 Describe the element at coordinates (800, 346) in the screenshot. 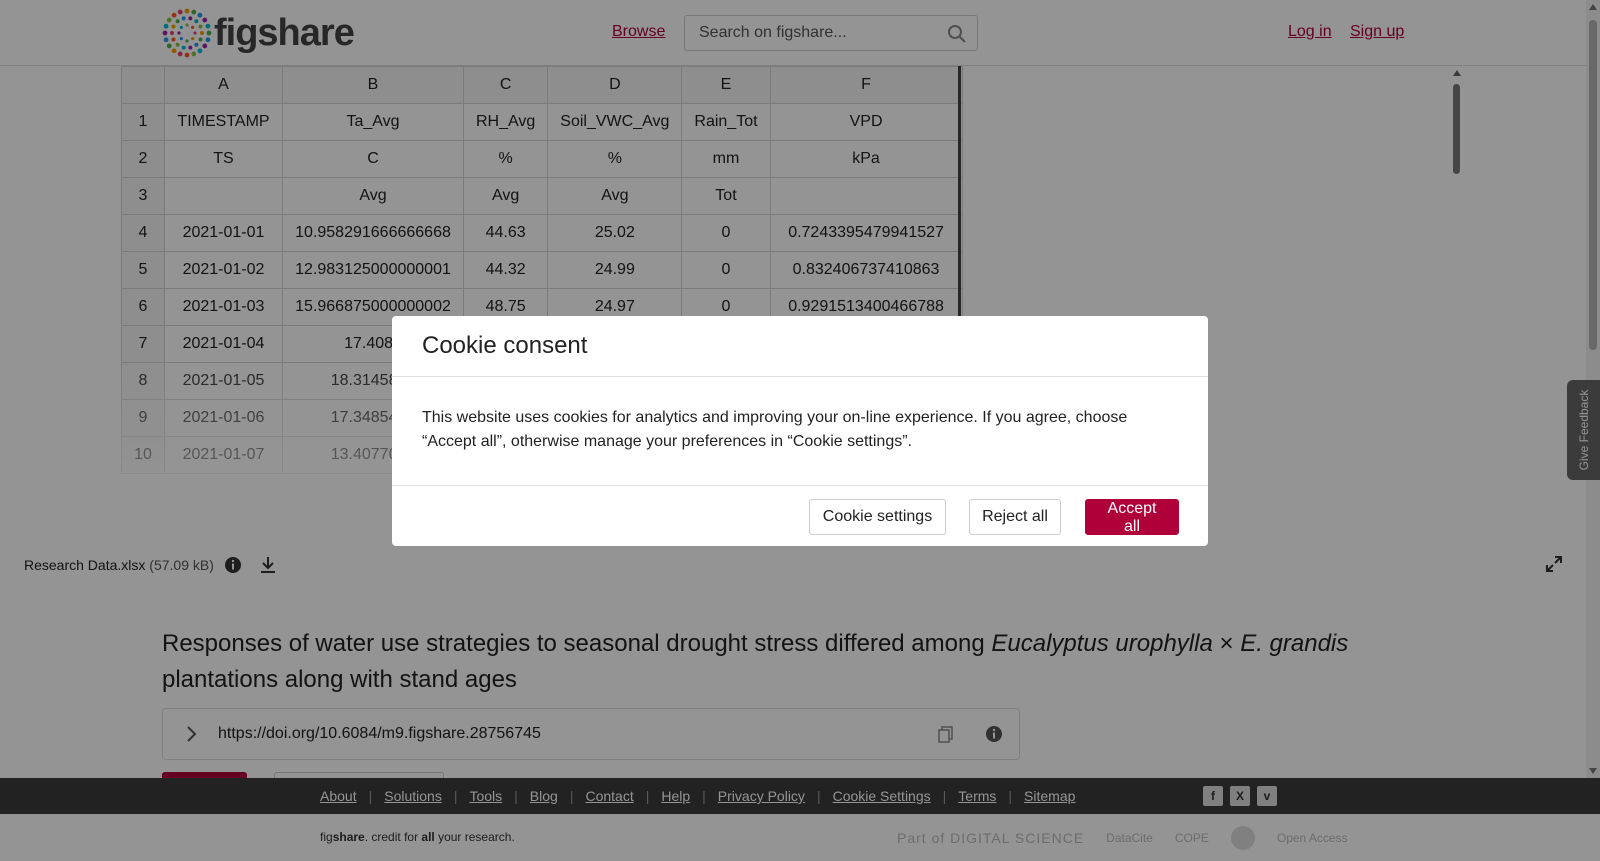

I see `dialog-header: Cookie consent` at that location.